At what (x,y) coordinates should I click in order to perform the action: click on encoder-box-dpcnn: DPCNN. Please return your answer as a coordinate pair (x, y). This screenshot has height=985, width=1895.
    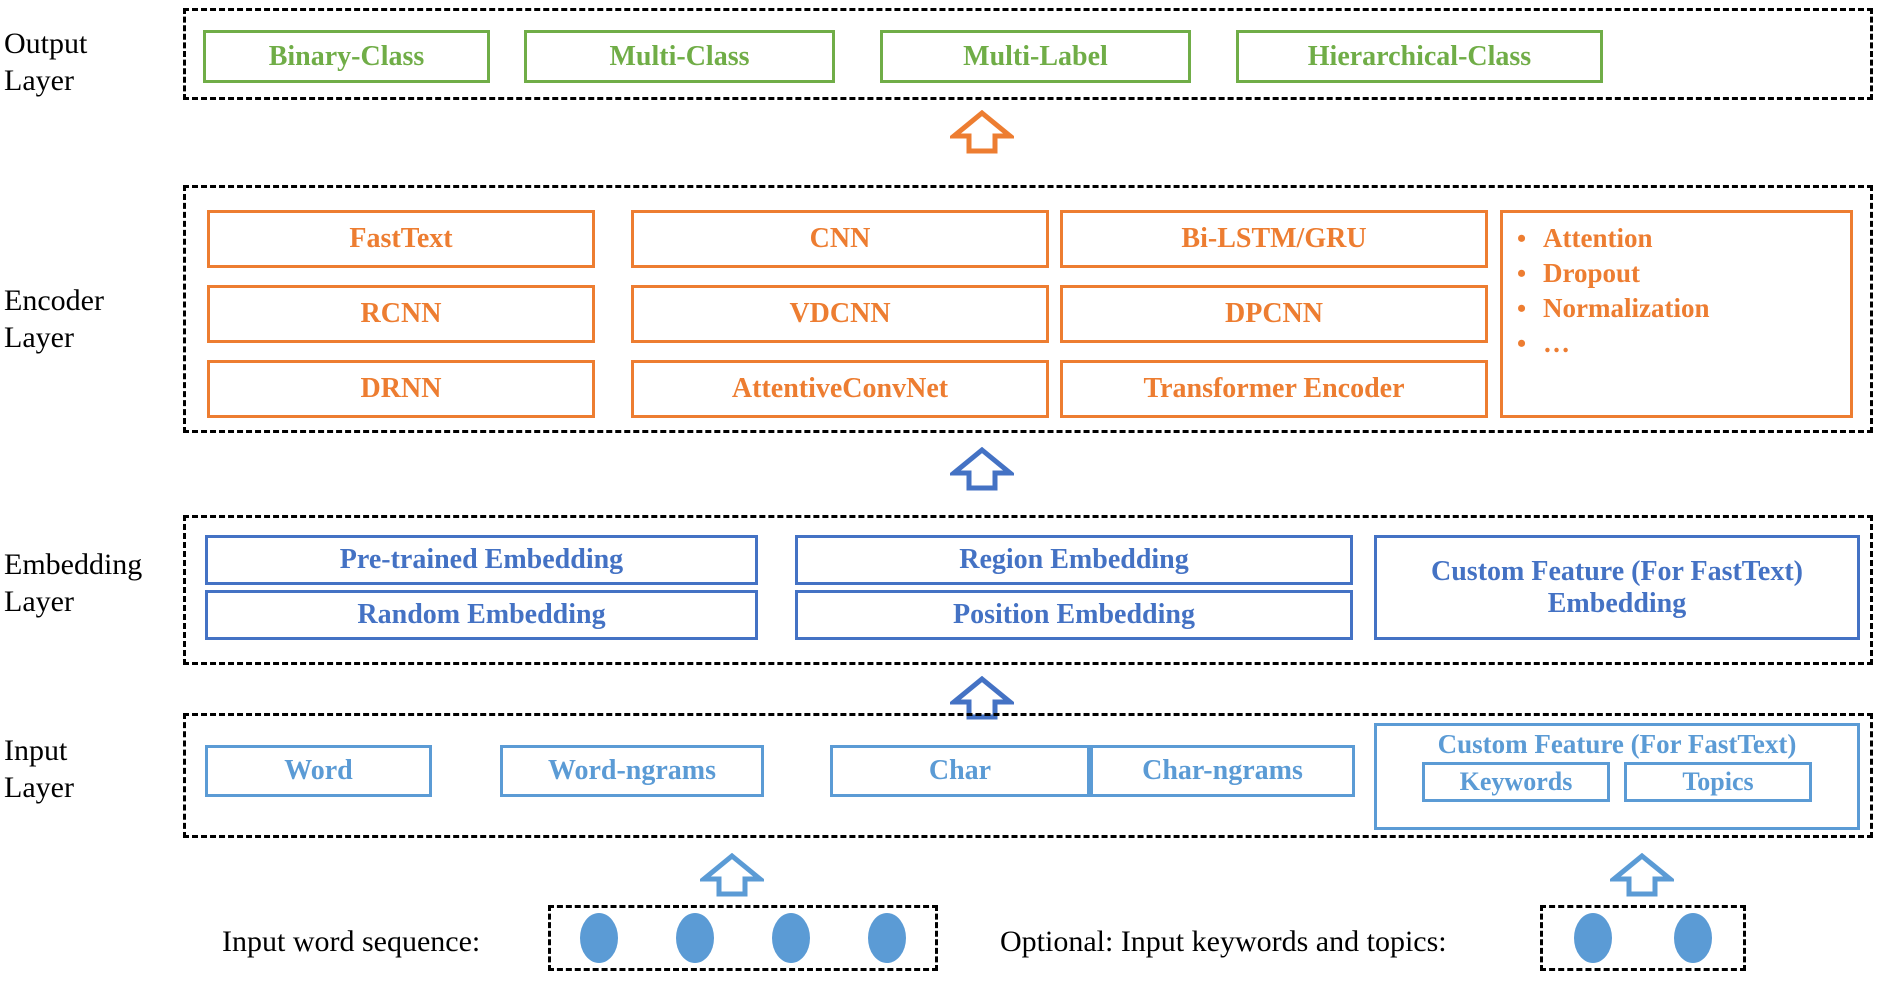
    Looking at the image, I should click on (1274, 314).